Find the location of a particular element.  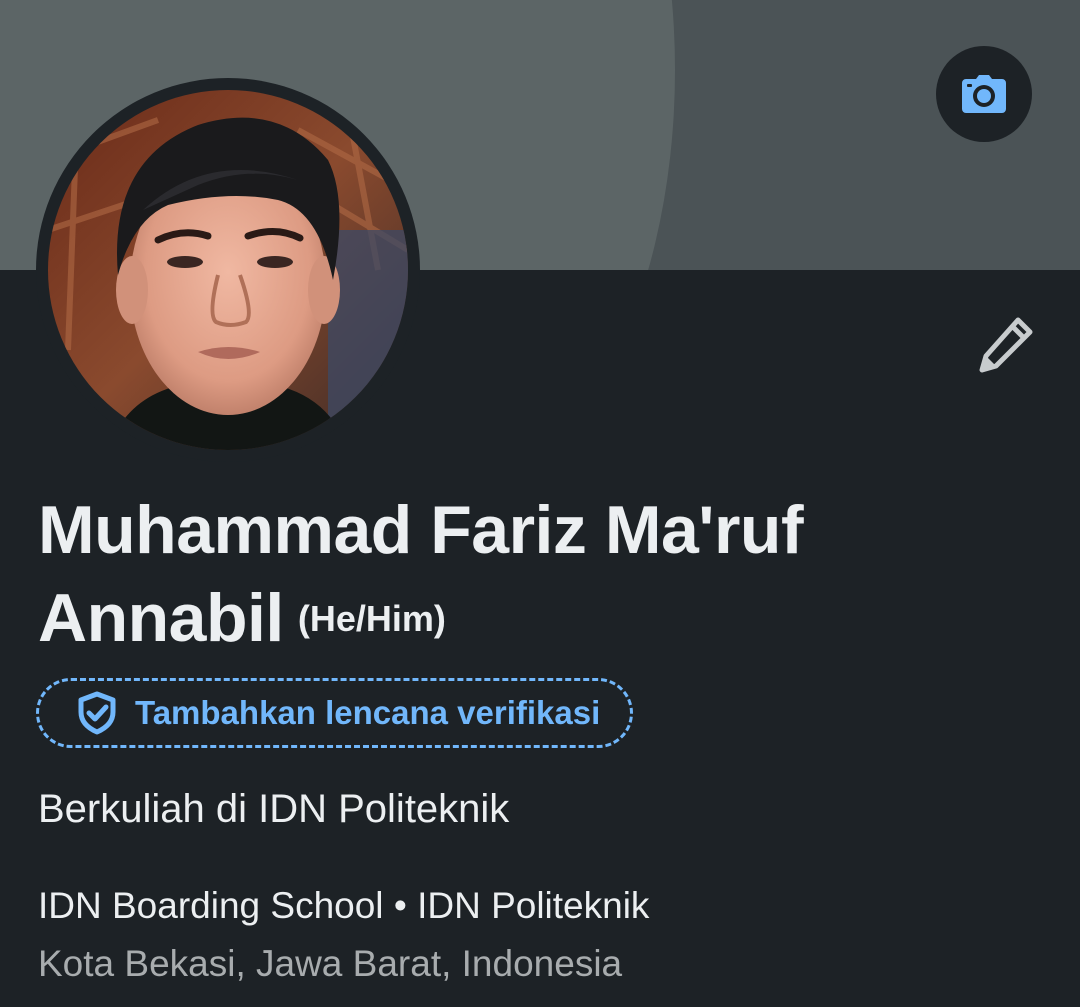

profile-headline: Berkuliah di IDN Politeknik is located at coordinates (274, 809).